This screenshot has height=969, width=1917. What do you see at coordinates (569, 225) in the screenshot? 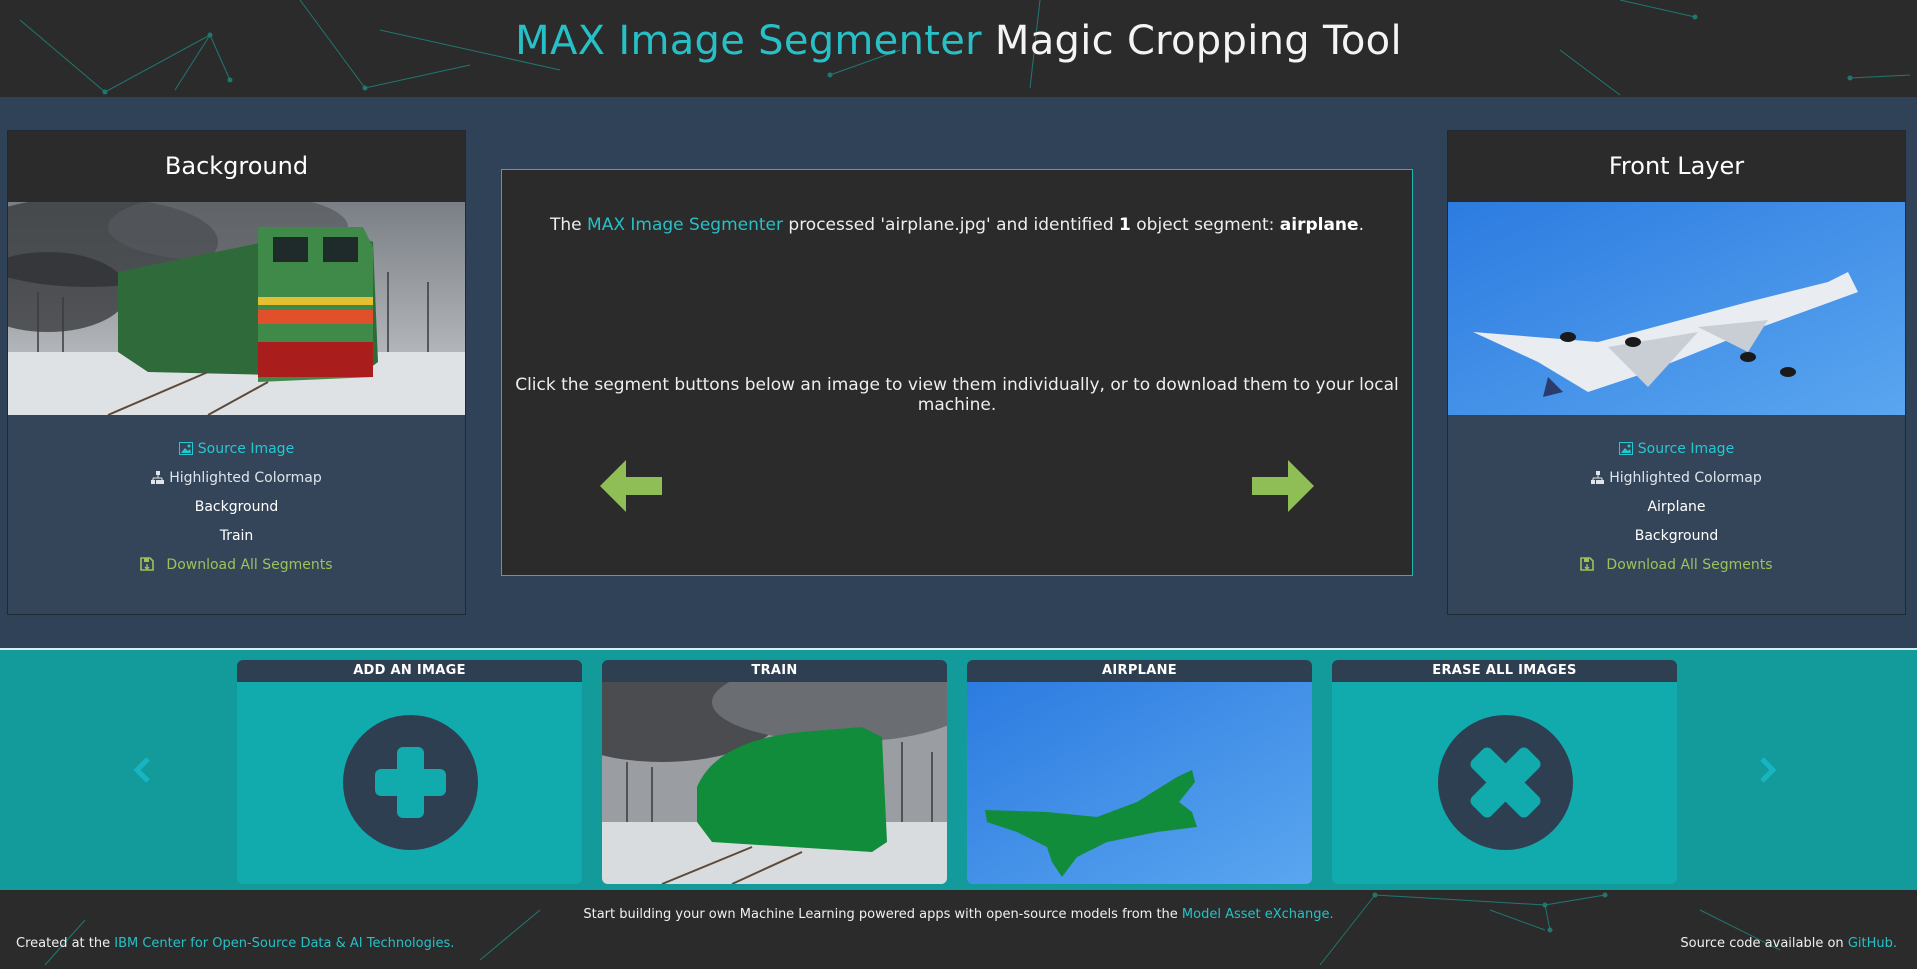
I see `status-text: The` at bounding box center [569, 225].